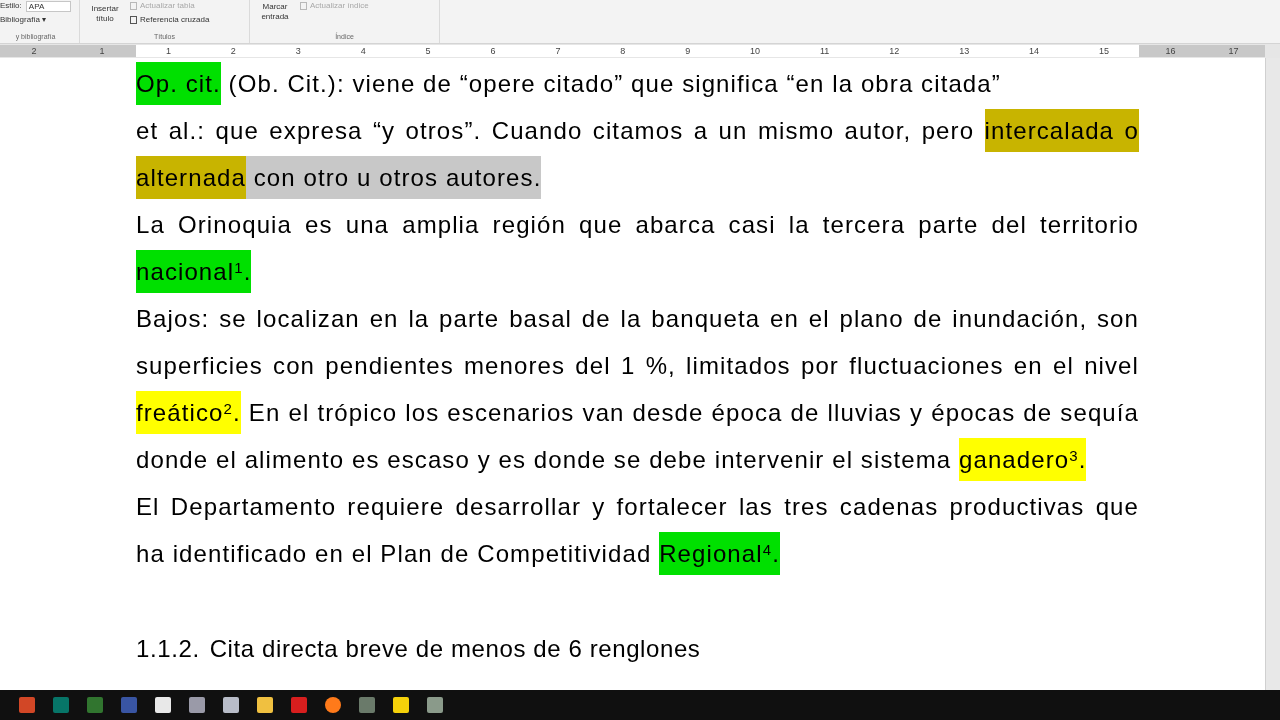 This screenshot has height=720, width=1280. What do you see at coordinates (303, 6) in the screenshot?
I see `document-icon` at bounding box center [303, 6].